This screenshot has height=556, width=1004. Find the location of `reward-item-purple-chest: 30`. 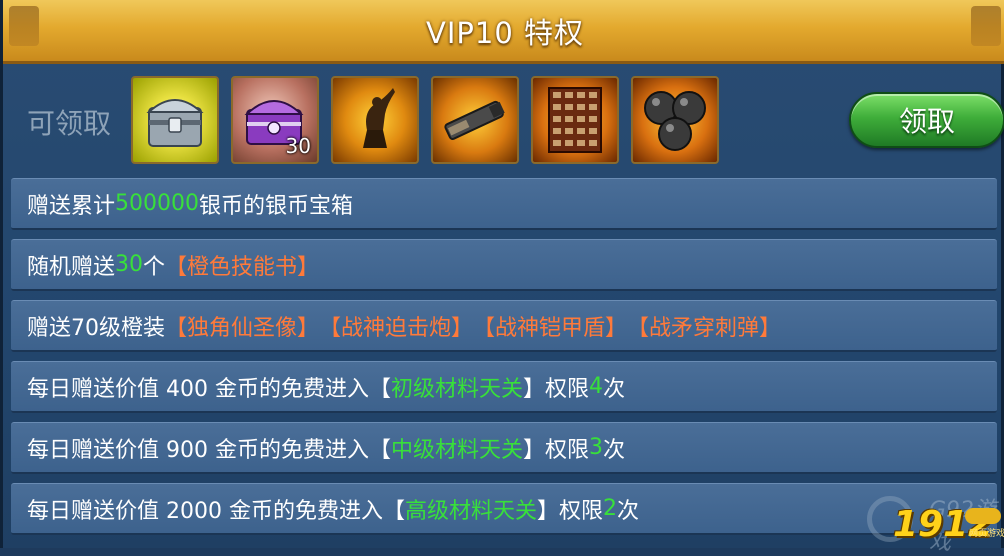

reward-item-purple-chest: 30 is located at coordinates (275, 120).